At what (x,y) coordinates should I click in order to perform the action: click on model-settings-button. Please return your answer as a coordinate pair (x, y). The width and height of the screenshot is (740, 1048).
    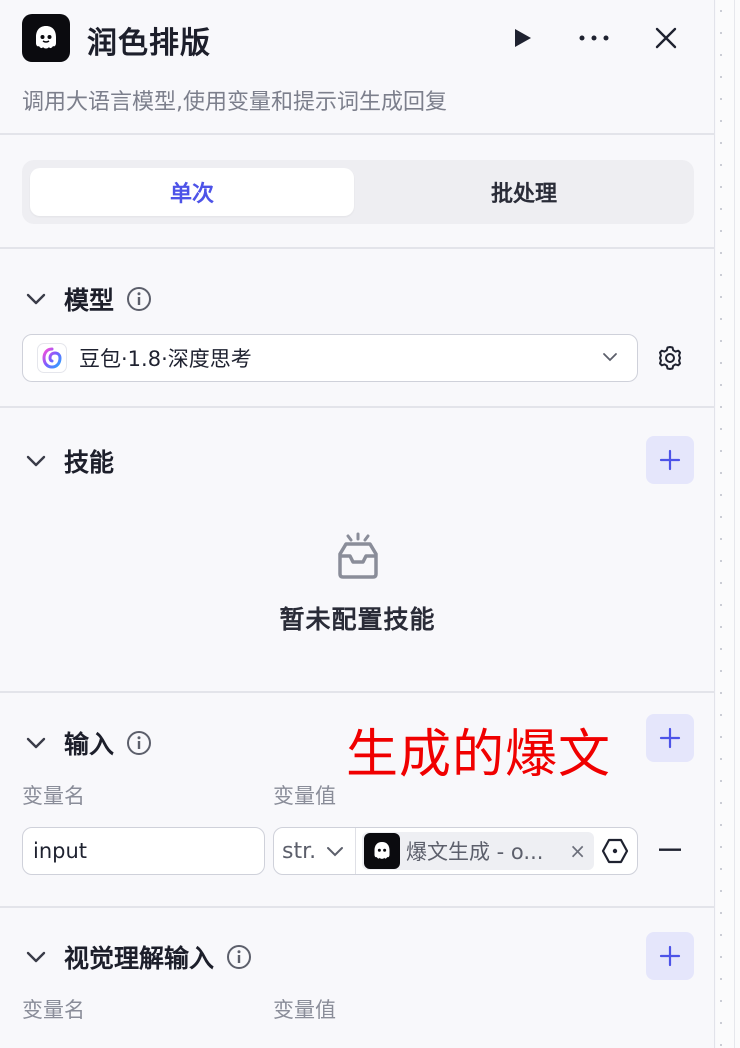
    Looking at the image, I should click on (670, 358).